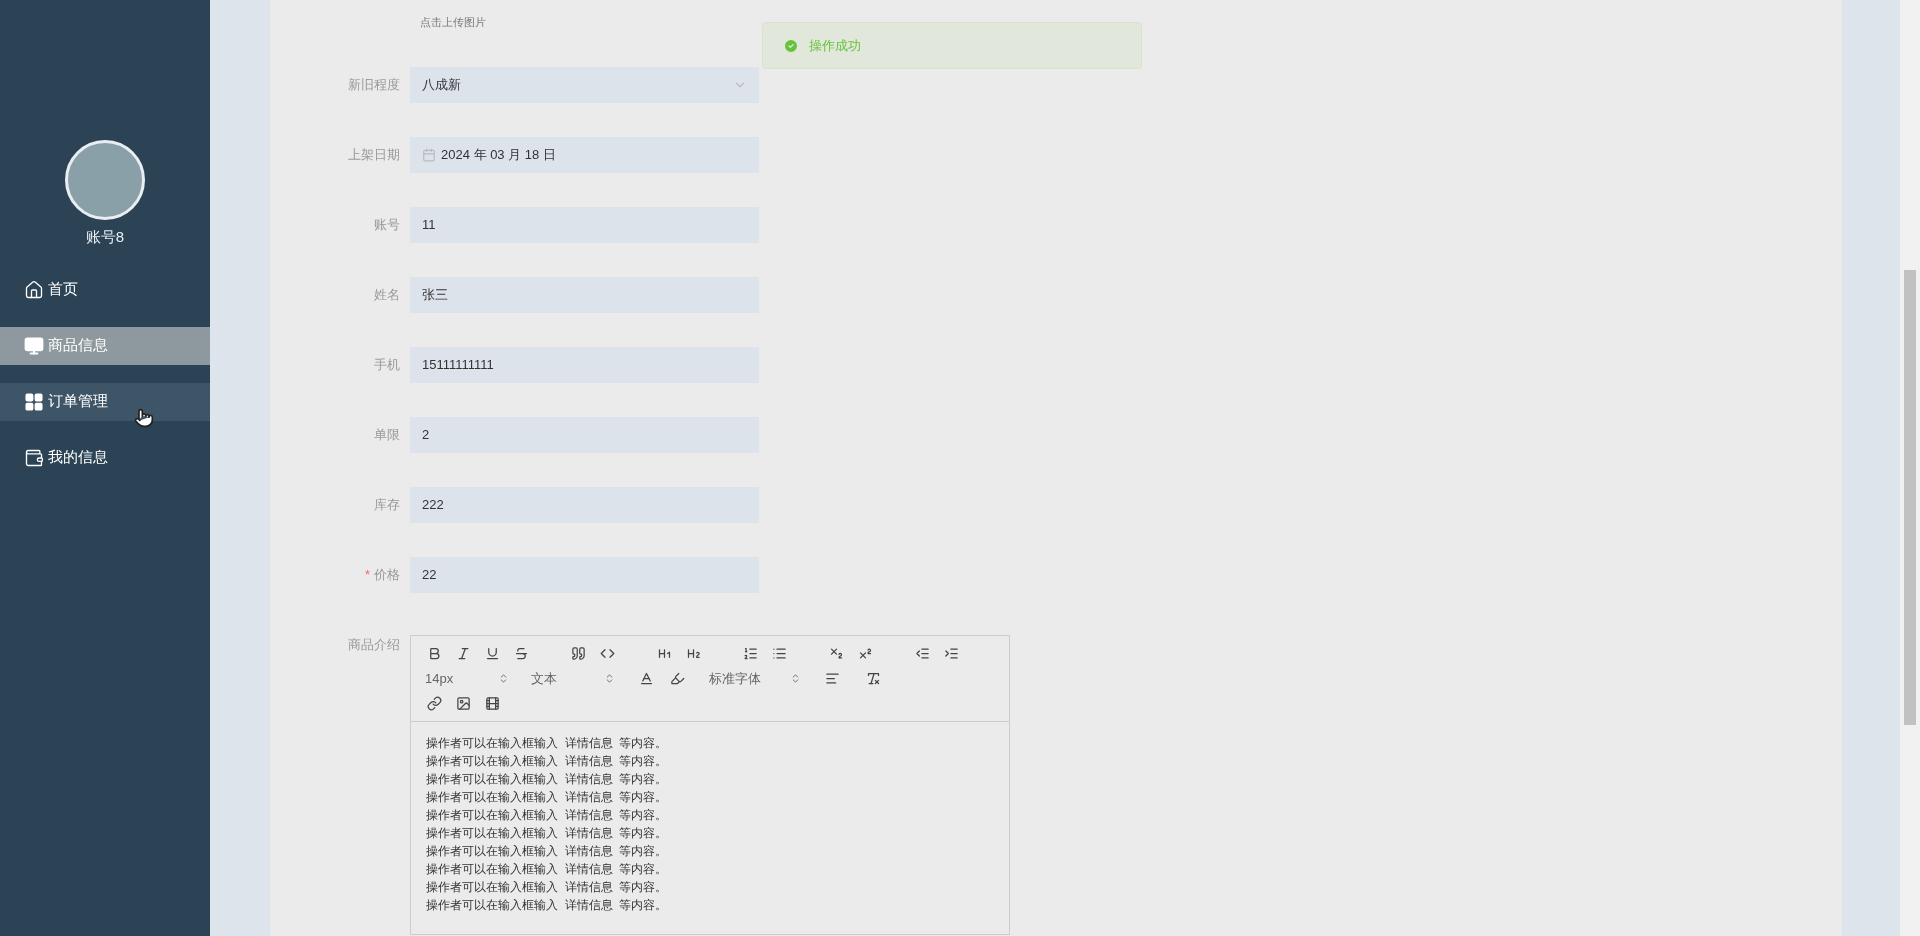 The width and height of the screenshot is (1920, 936). Describe the element at coordinates (105, 289) in the screenshot. I see `nav-item: 首页` at that location.